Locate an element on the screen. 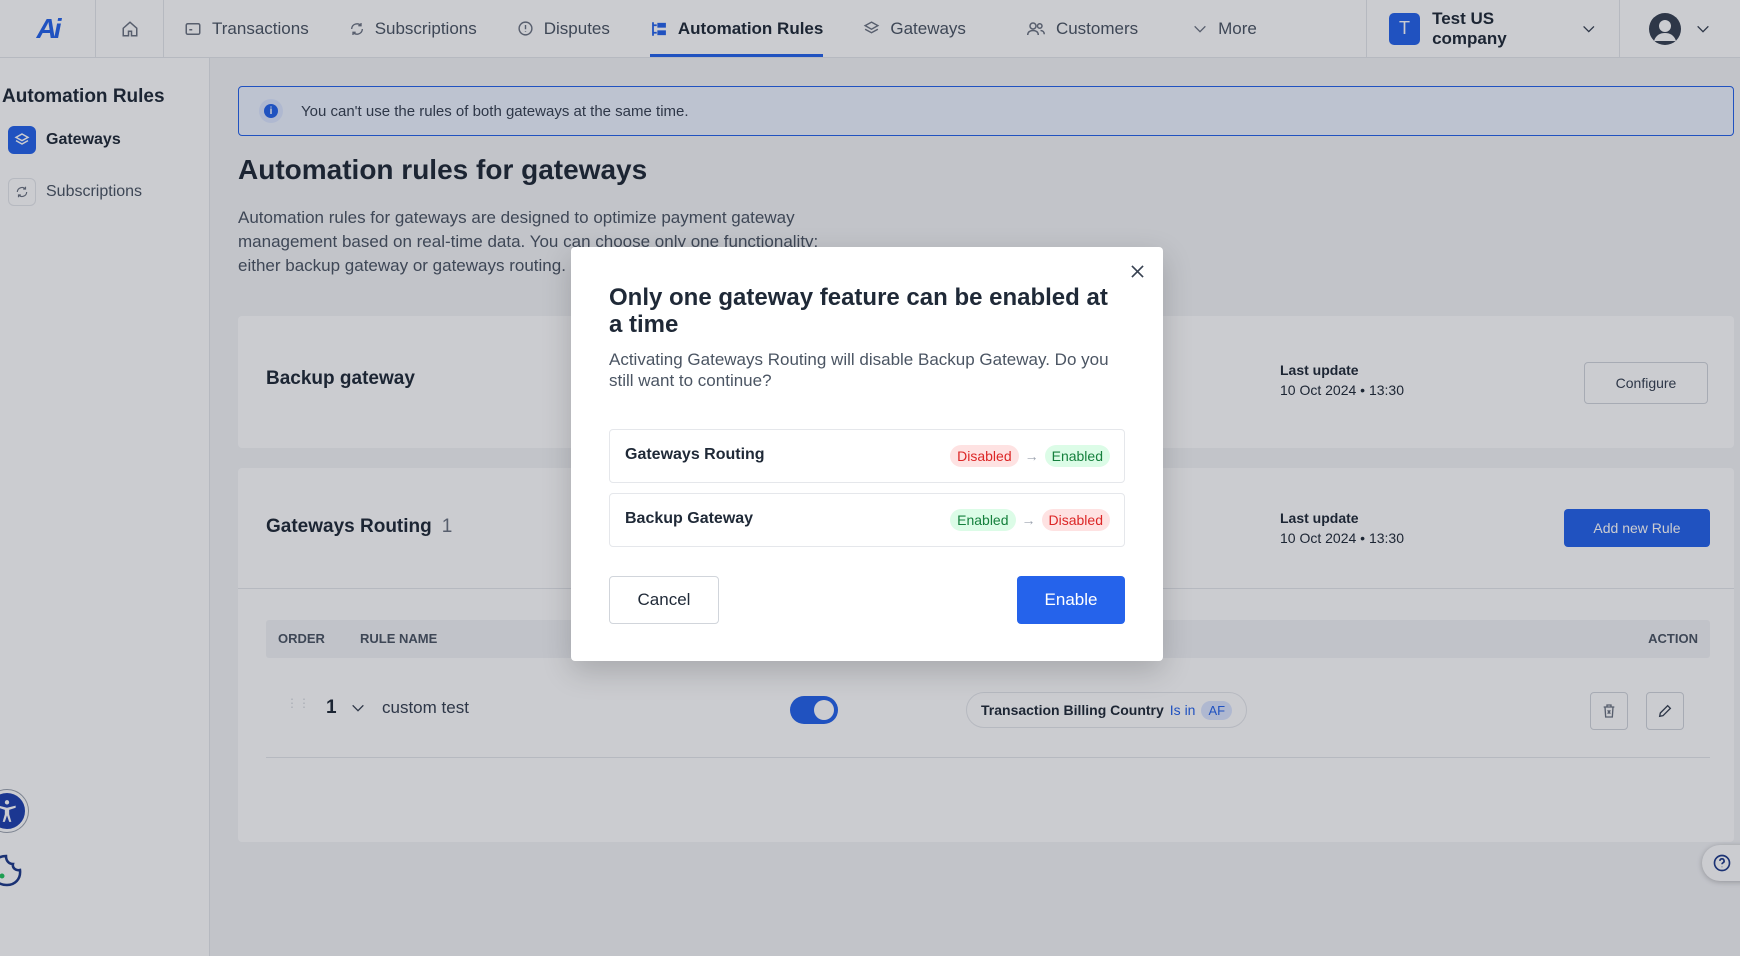 The image size is (1740, 956). feature-row: Gateways Routing Disabled → Enabled is located at coordinates (867, 456).